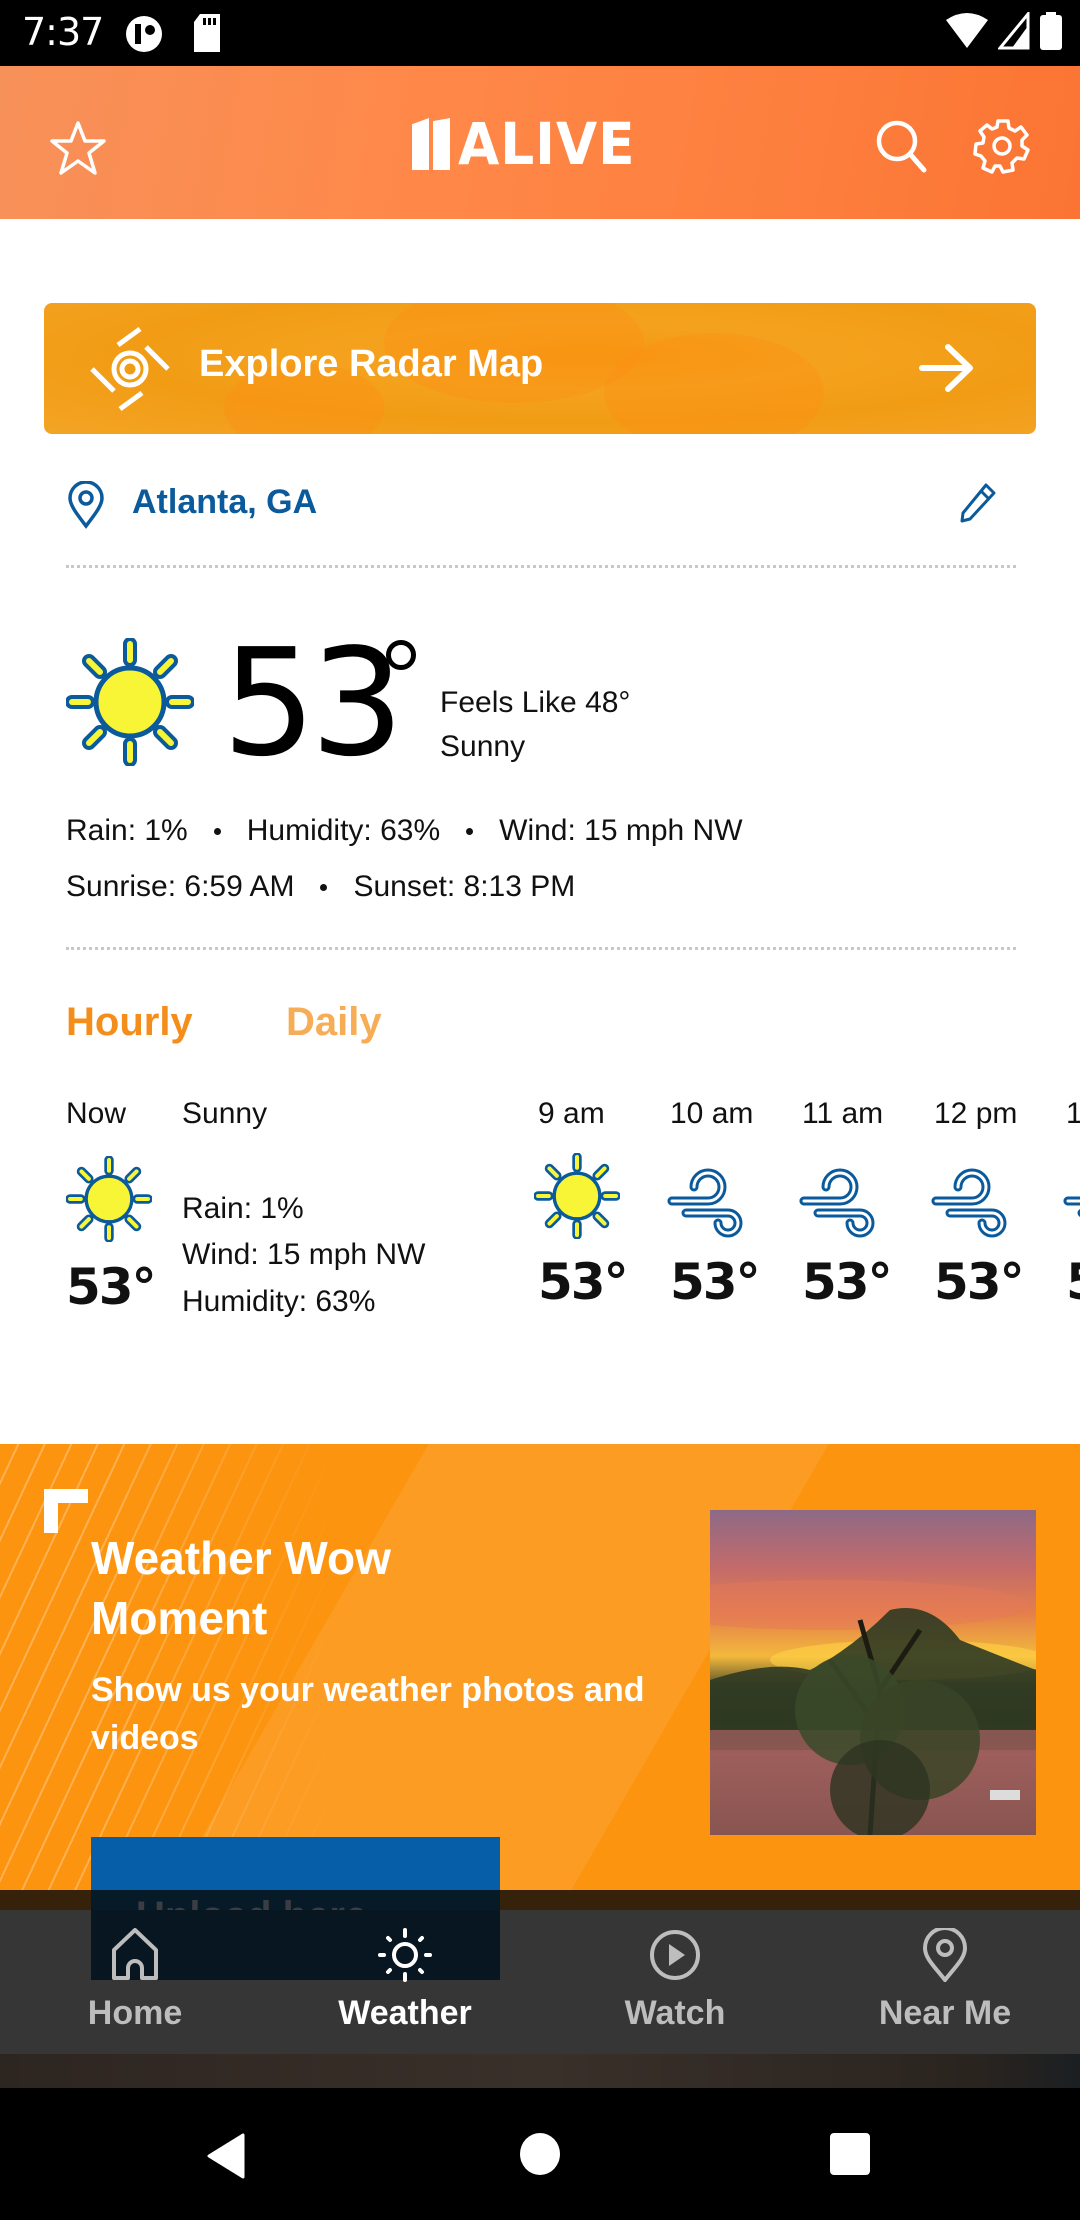  What do you see at coordinates (241, 1588) in the screenshot?
I see `promo-title: Weather Wow Moment` at bounding box center [241, 1588].